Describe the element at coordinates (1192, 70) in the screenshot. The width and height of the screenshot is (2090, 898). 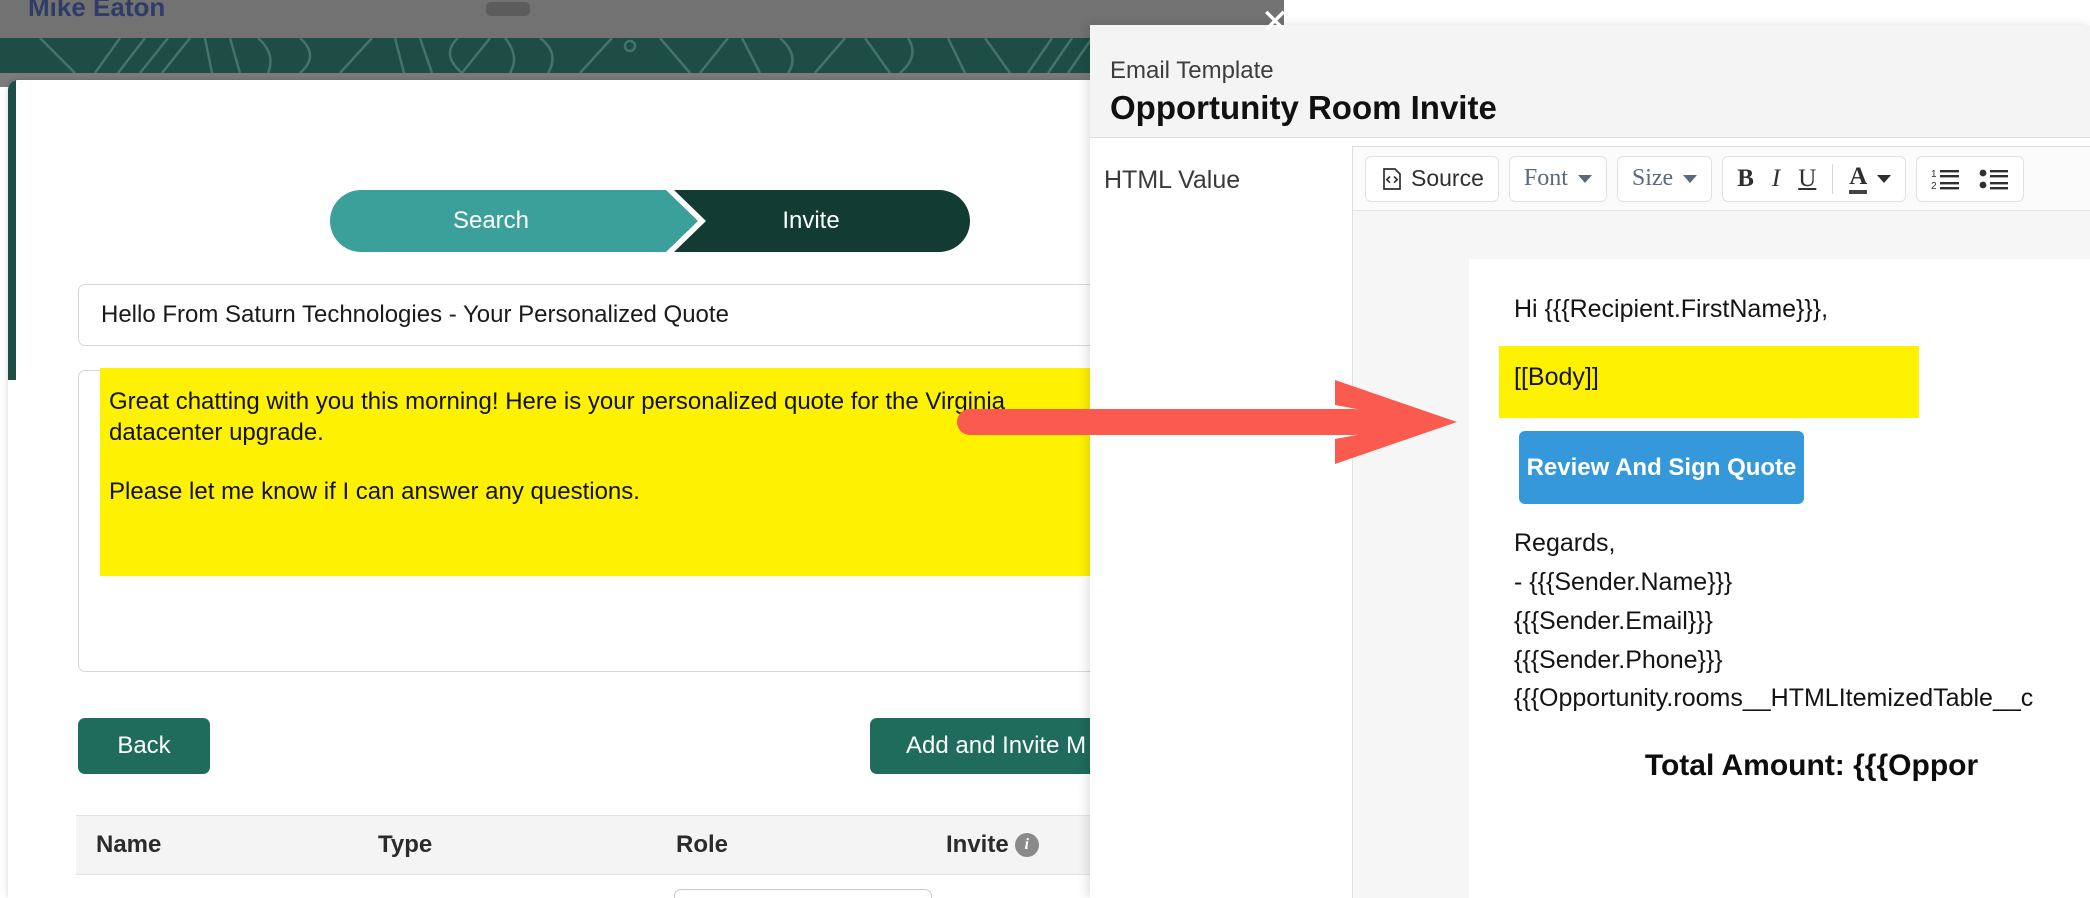
I see `modal-eyebrow: Email Template` at that location.